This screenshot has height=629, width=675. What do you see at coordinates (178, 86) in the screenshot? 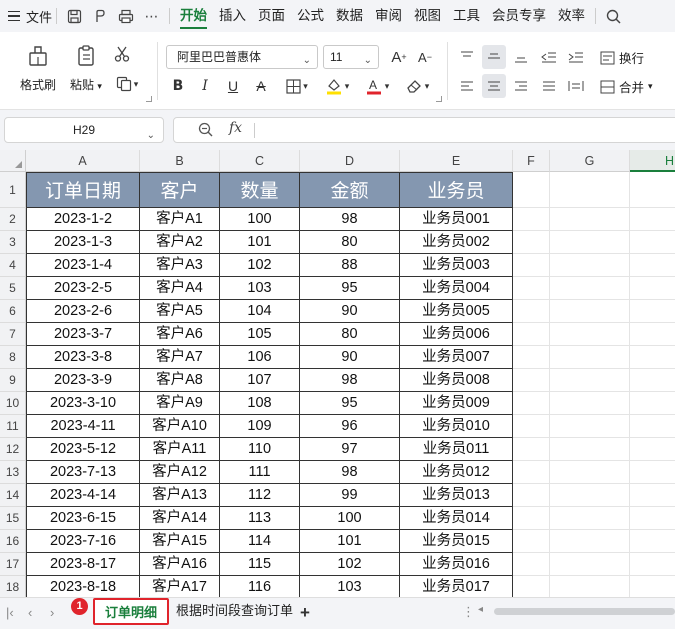
I see `bold-icon: B` at bounding box center [178, 86].